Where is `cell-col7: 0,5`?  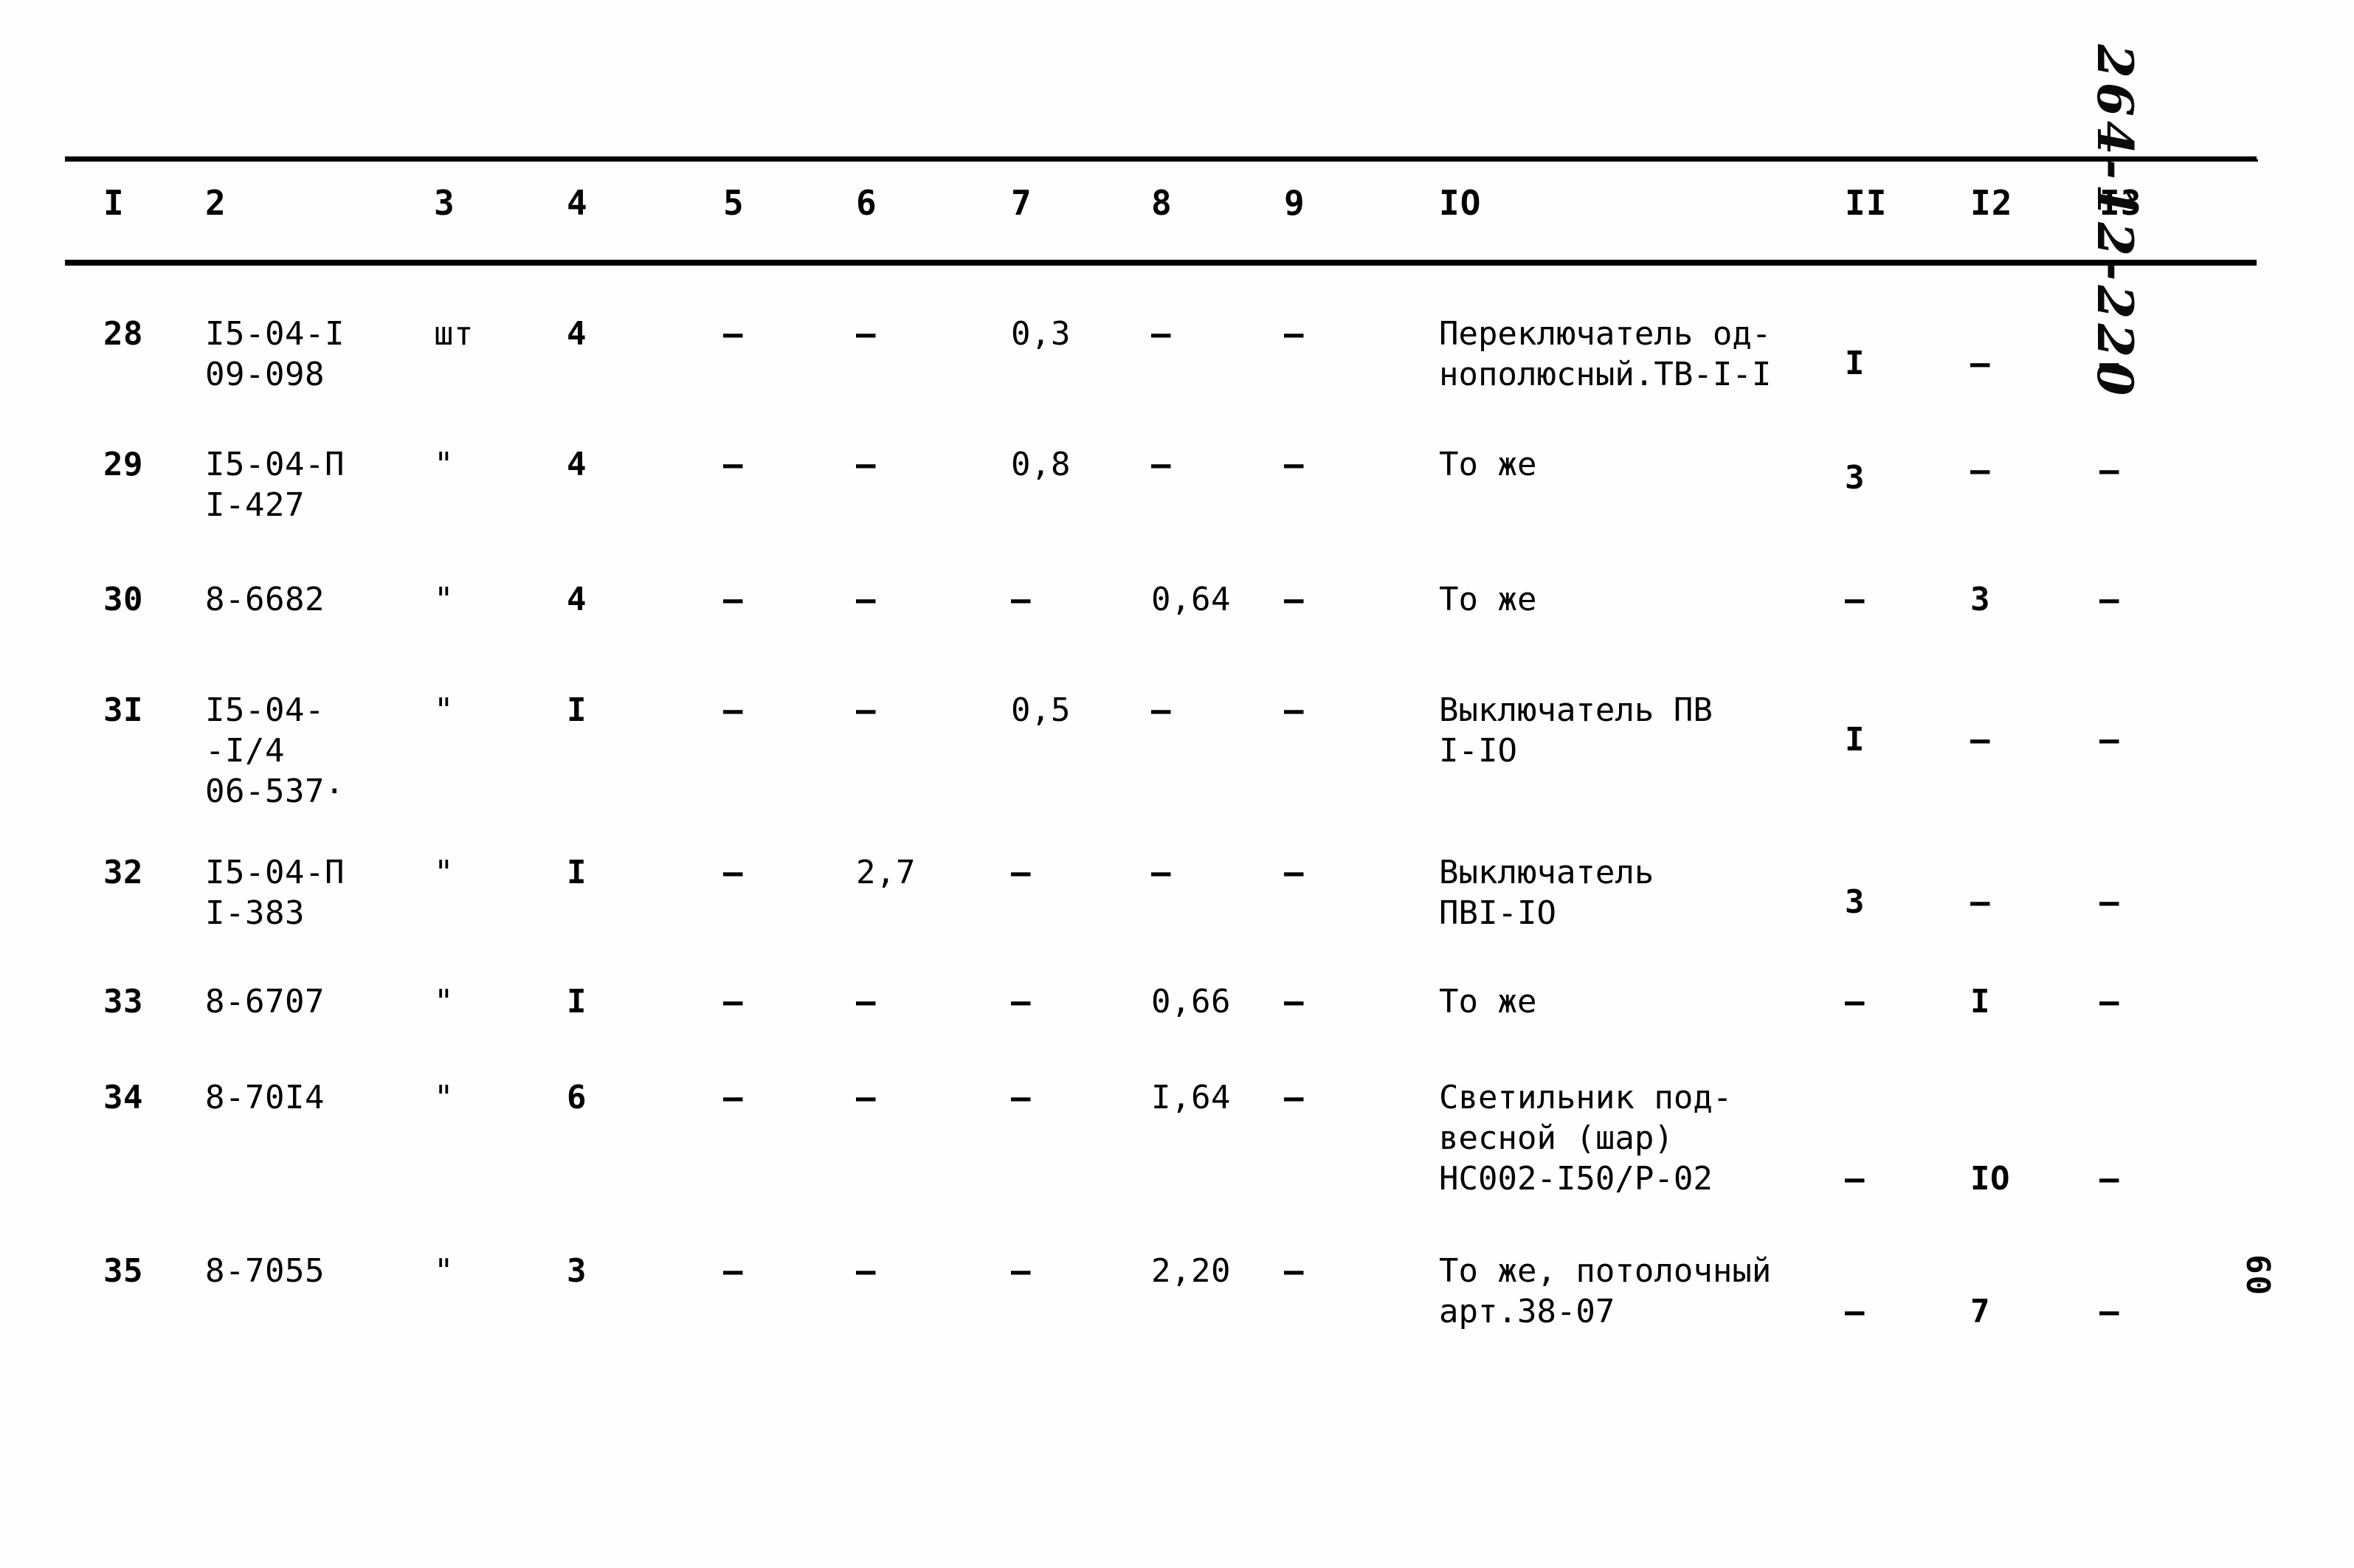
cell-col7: 0,5 is located at coordinates (1041, 710).